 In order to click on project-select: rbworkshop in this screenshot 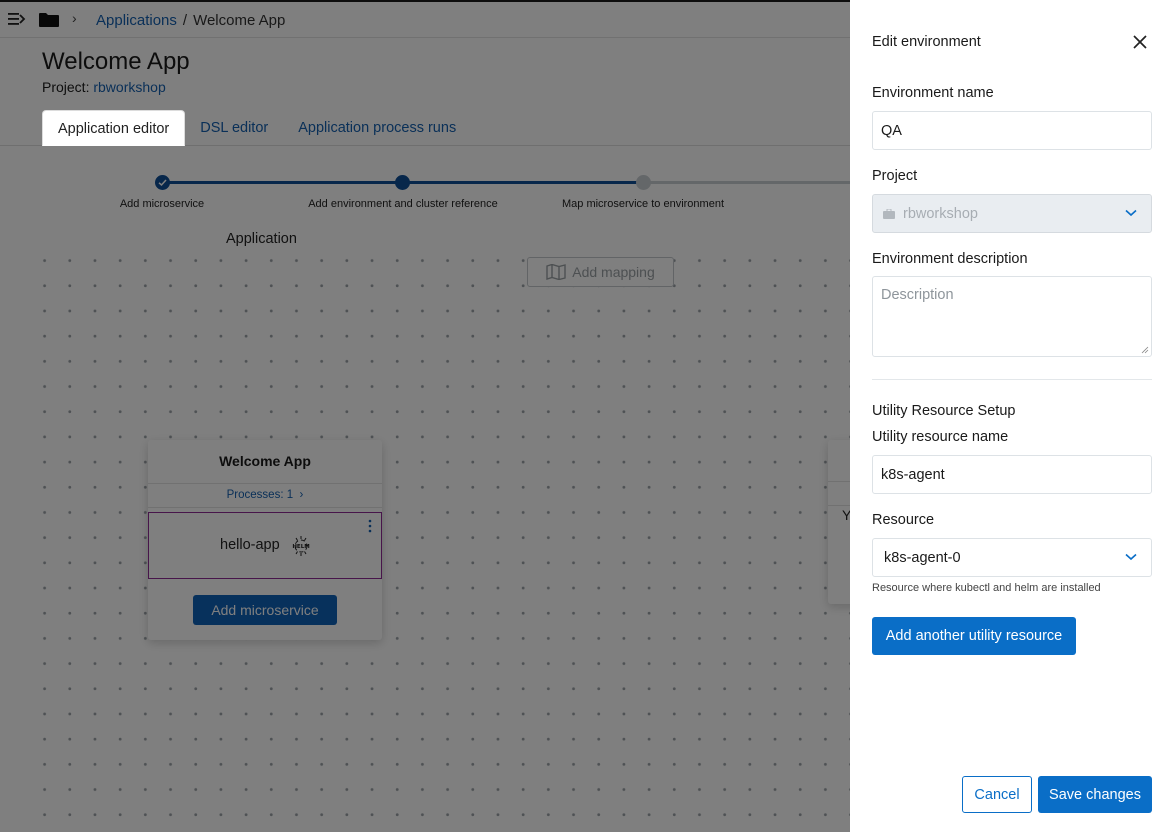, I will do `click(1012, 213)`.